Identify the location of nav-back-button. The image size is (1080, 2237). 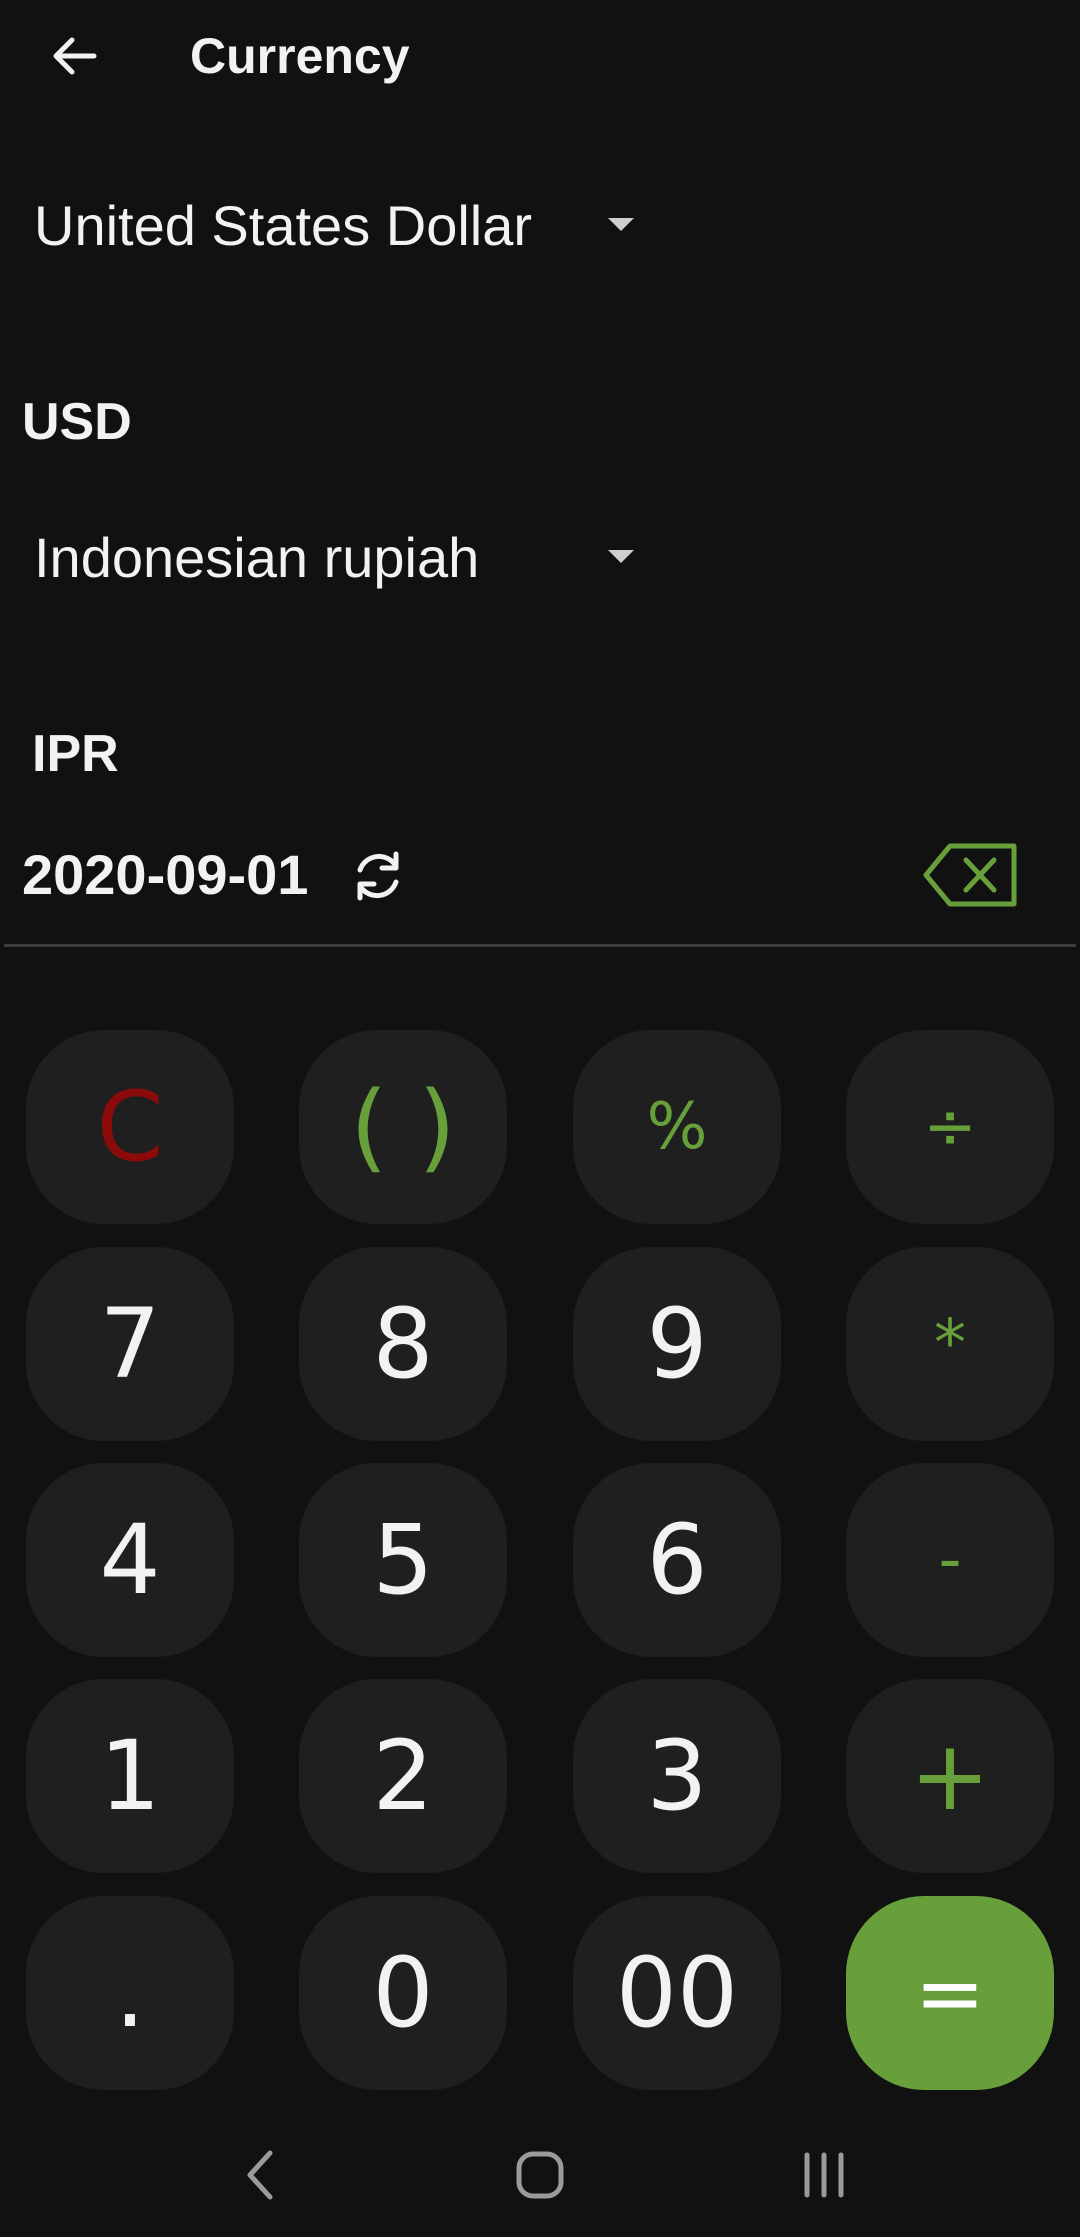
(260, 2175).